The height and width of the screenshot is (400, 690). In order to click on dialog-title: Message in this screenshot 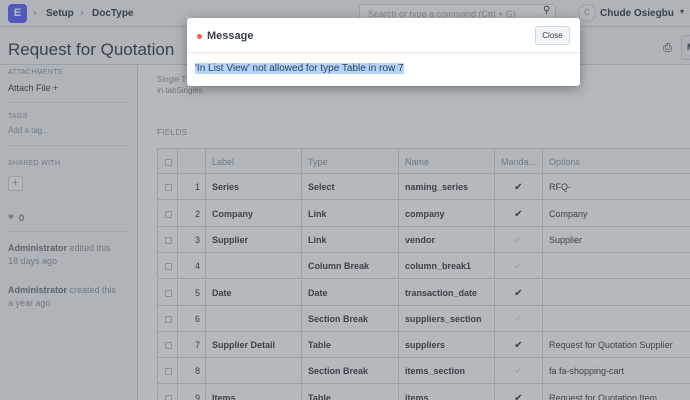, I will do `click(230, 36)`.